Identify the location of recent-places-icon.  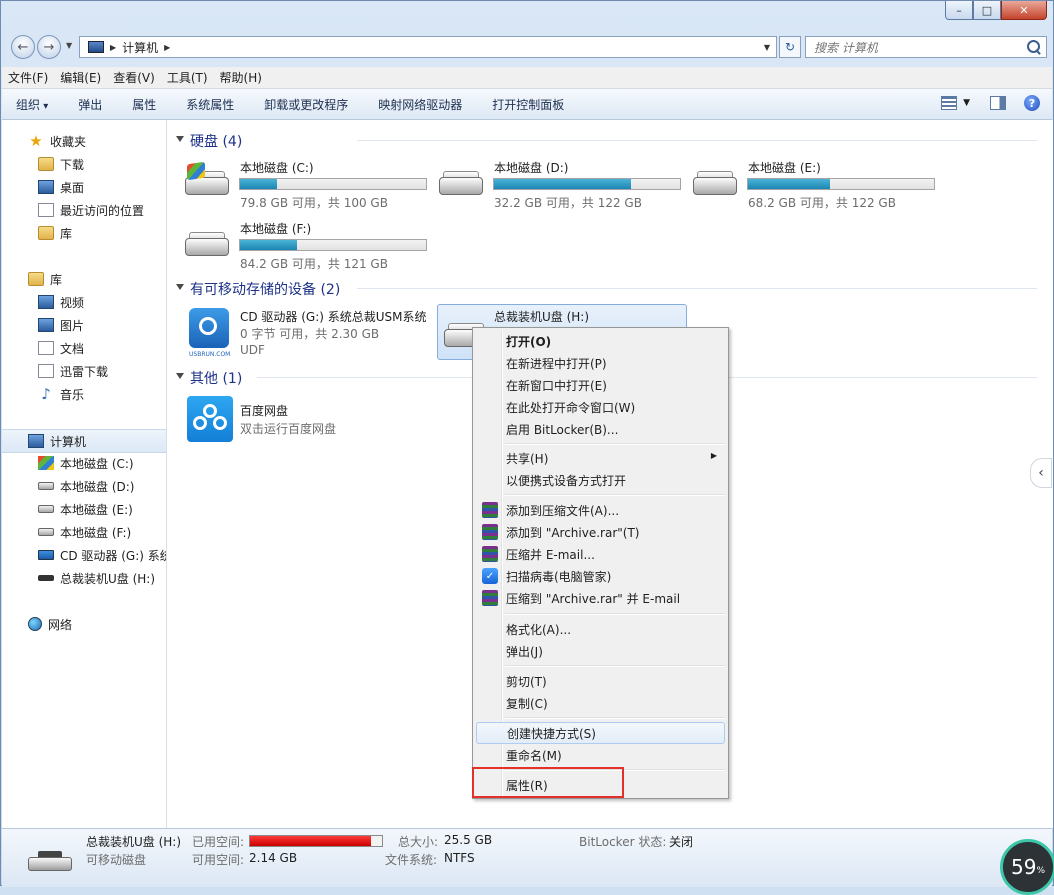
(46, 210).